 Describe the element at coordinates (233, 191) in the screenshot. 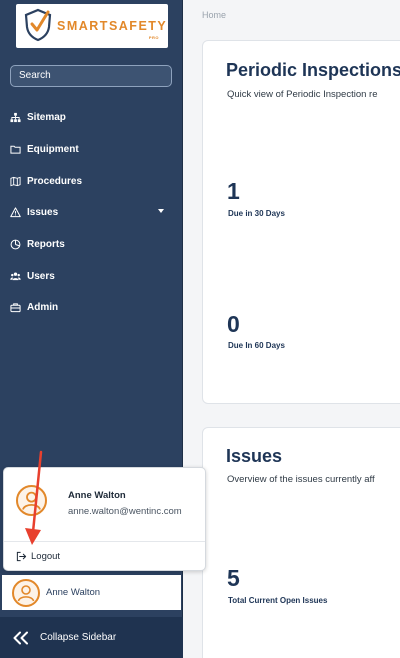

I see `due-30-days-count: 1` at that location.